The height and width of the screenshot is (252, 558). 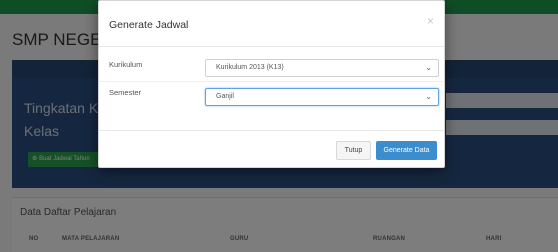 What do you see at coordinates (322, 97) in the screenshot?
I see `semester-select: Ganjil ⌄` at bounding box center [322, 97].